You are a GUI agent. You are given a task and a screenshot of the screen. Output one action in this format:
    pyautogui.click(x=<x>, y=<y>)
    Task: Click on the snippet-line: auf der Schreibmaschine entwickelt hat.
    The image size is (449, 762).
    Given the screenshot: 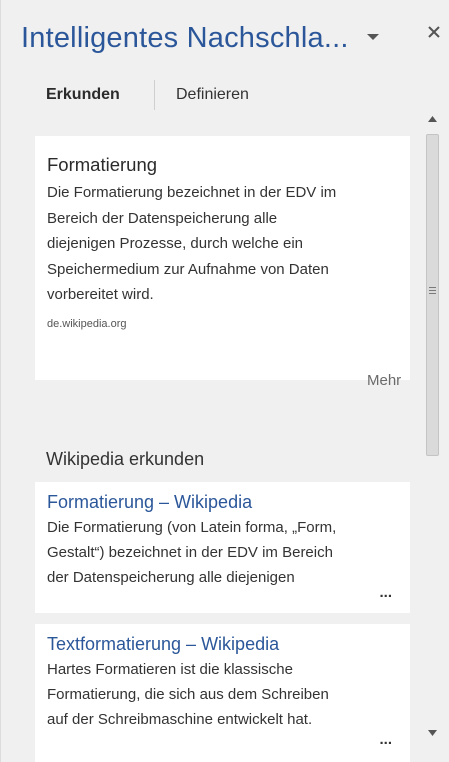 What is the action you would take?
    pyautogui.click(x=180, y=719)
    